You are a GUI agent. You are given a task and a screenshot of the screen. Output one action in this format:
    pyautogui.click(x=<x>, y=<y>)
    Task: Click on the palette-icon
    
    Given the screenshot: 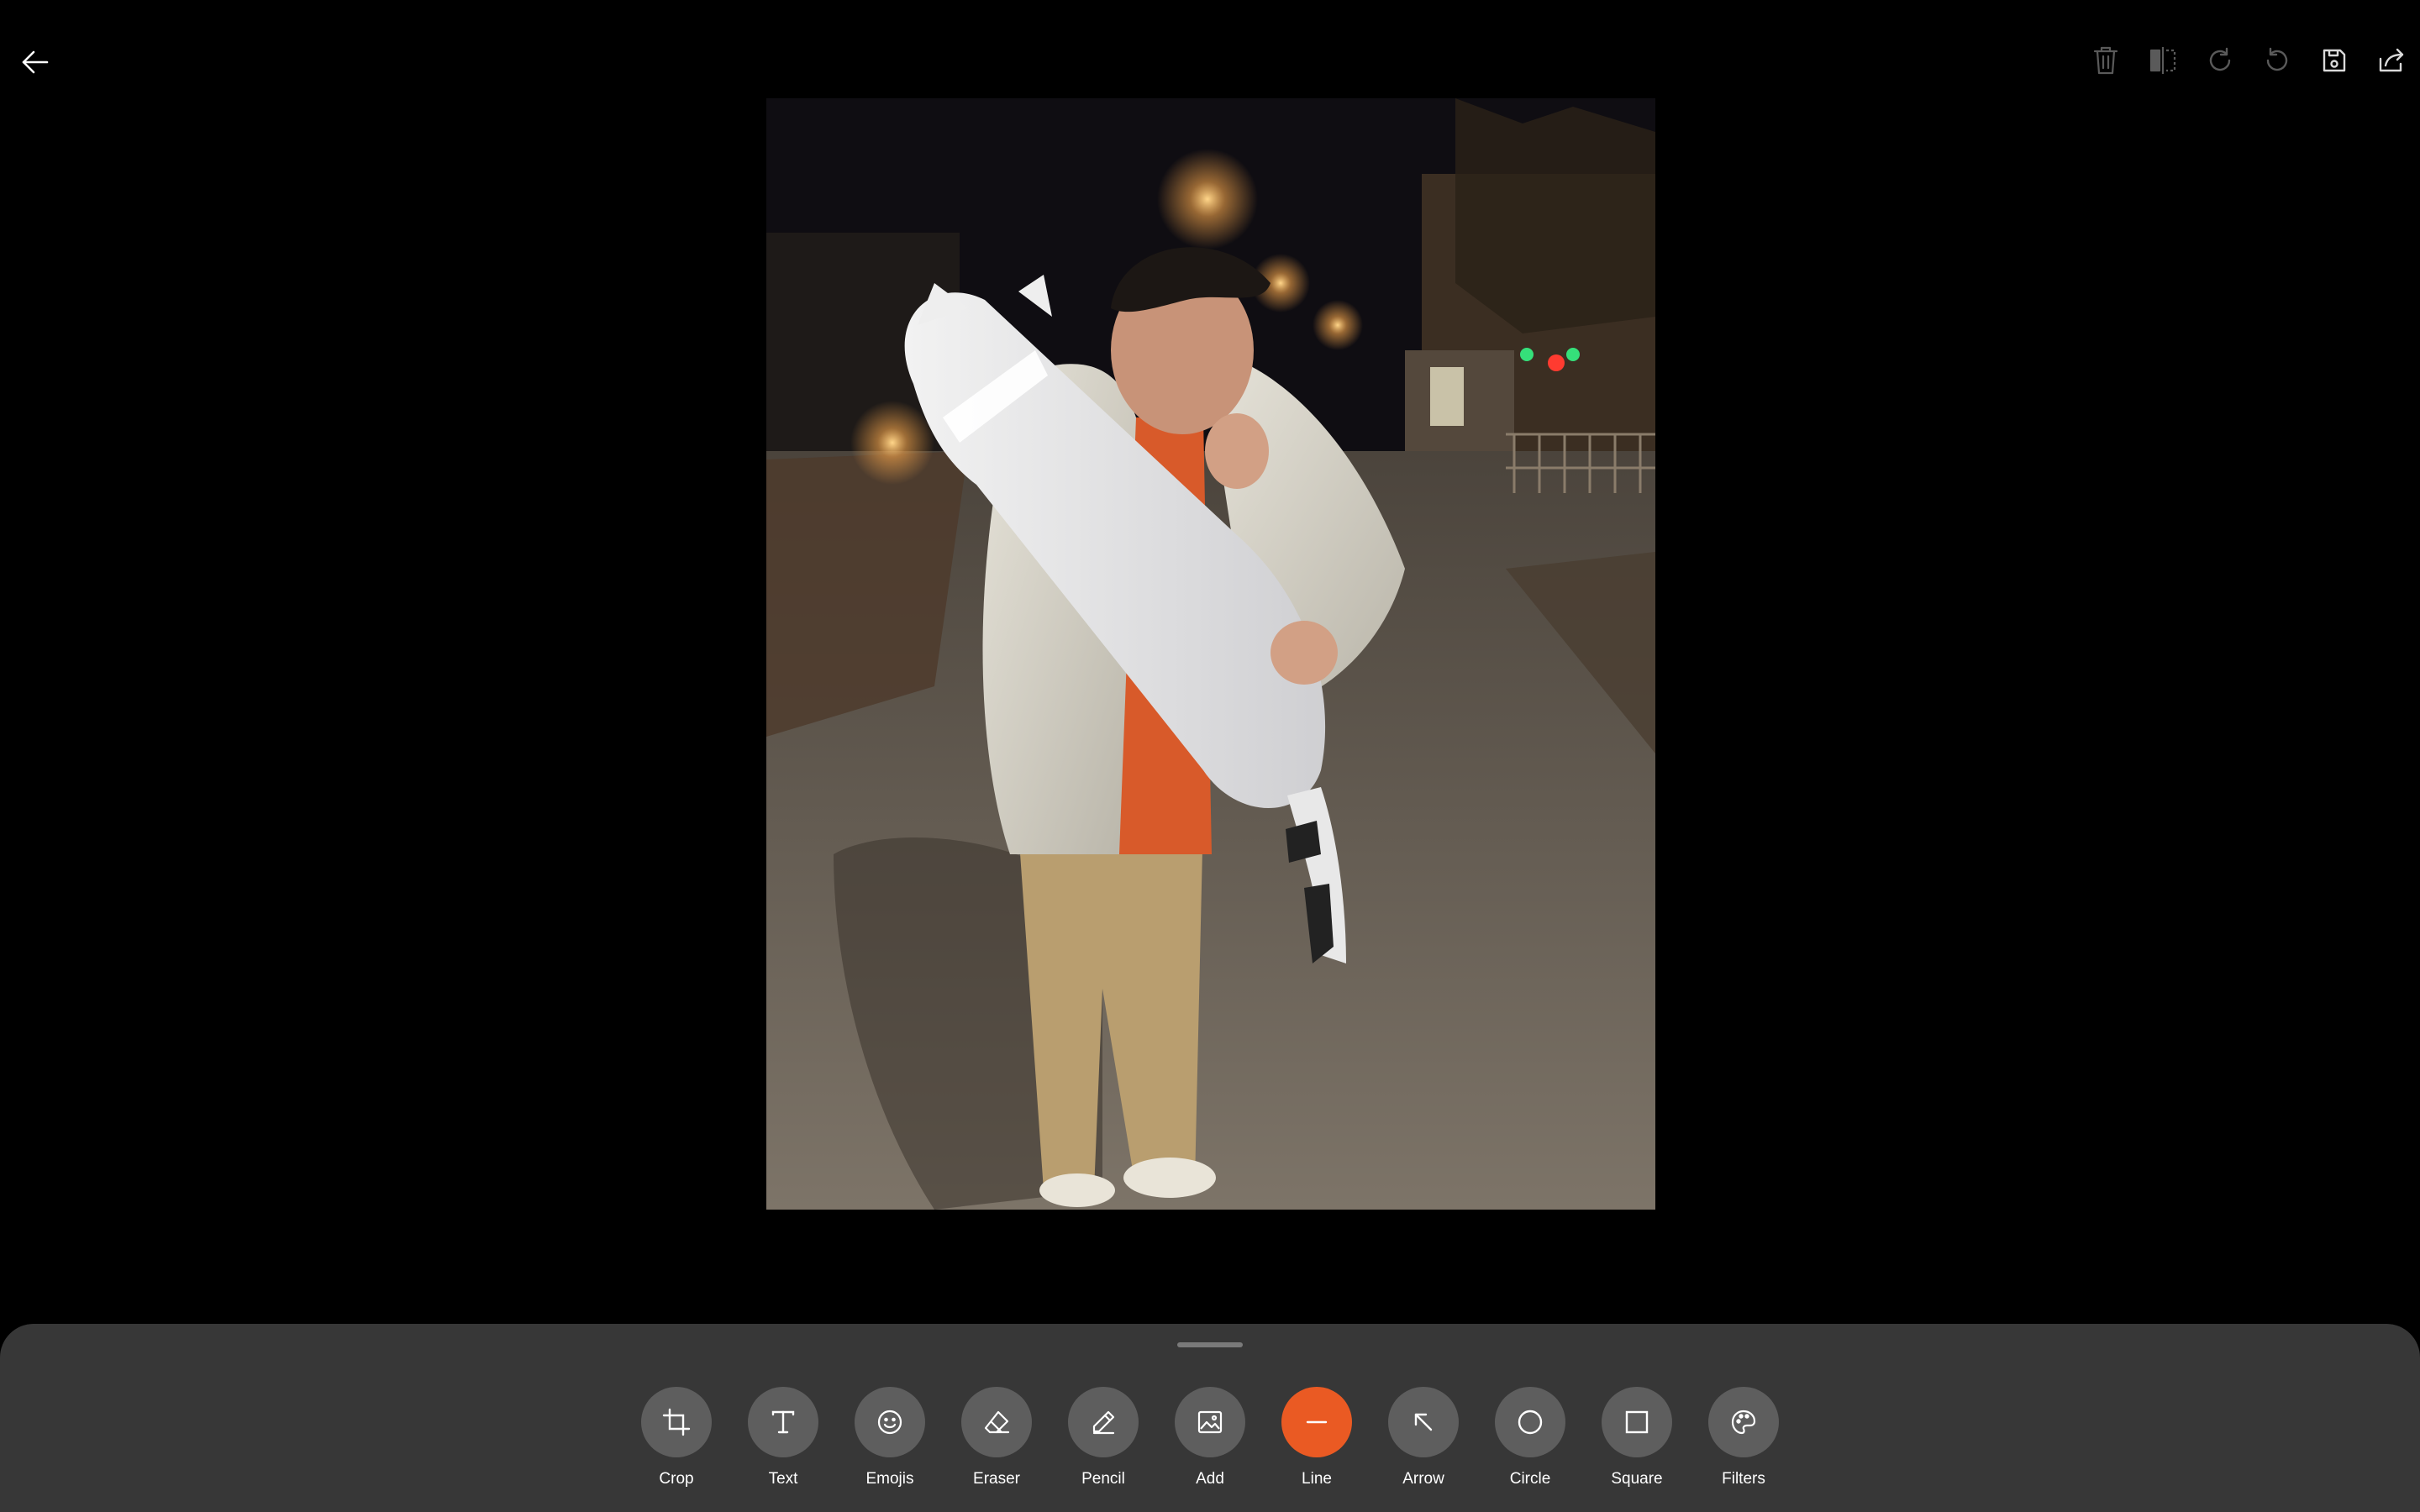 What is the action you would take?
    pyautogui.click(x=1743, y=1422)
    